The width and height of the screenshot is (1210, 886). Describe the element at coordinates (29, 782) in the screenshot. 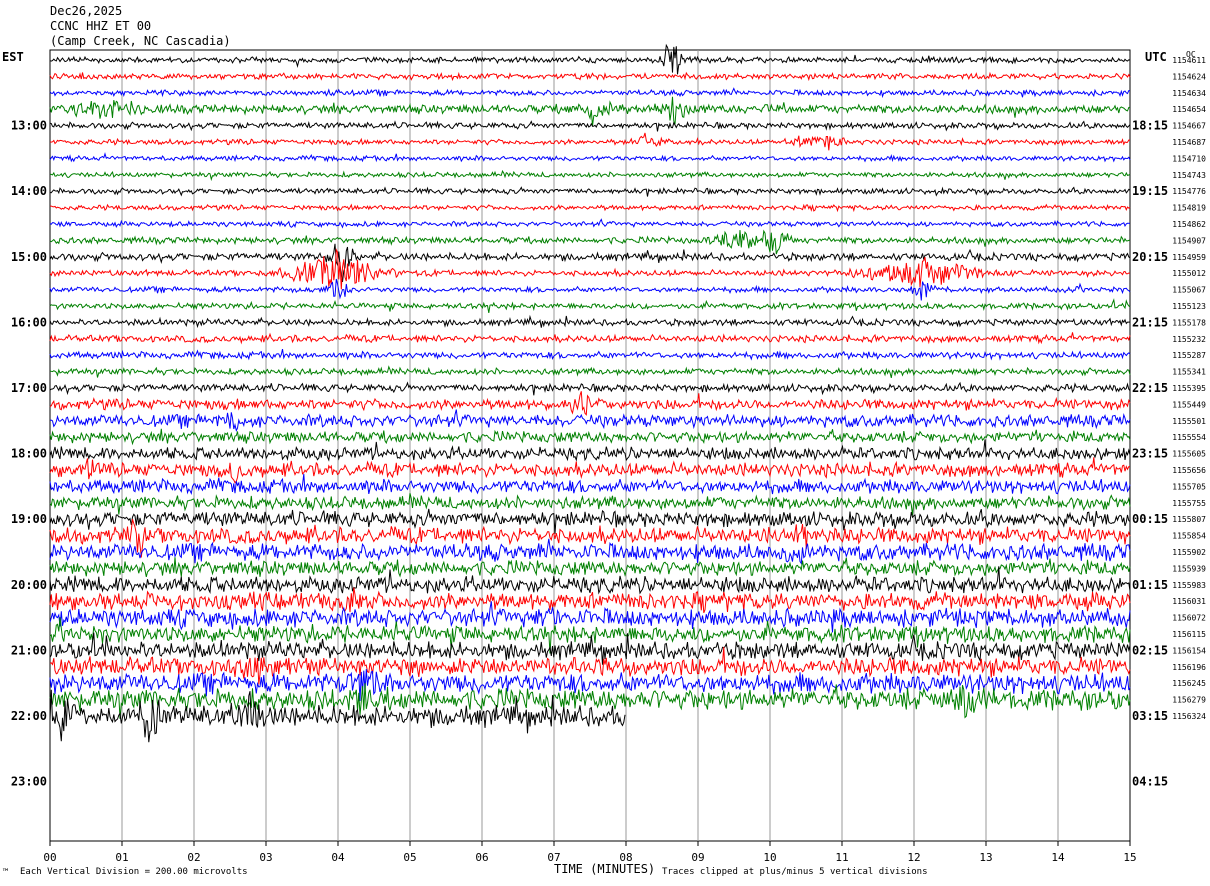

I see `left-time-label: 23:00` at that location.